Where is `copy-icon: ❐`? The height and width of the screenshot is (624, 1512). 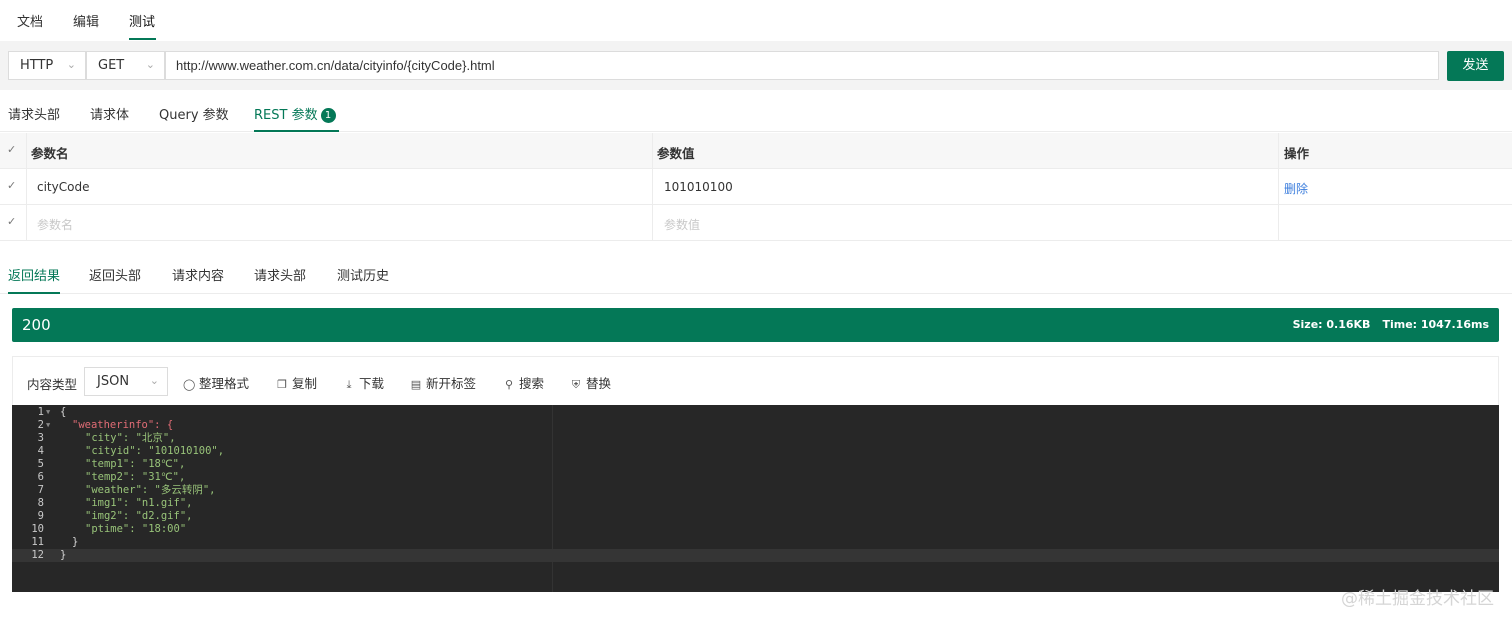 copy-icon: ❐ is located at coordinates (282, 384).